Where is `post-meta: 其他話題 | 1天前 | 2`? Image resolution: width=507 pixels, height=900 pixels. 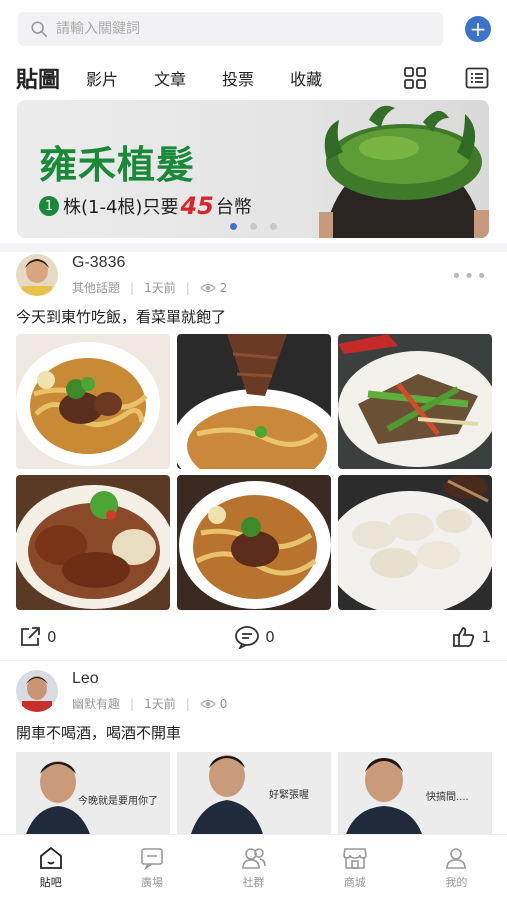
post-meta: 其他話題 | 1天前 | 2 is located at coordinates (150, 287).